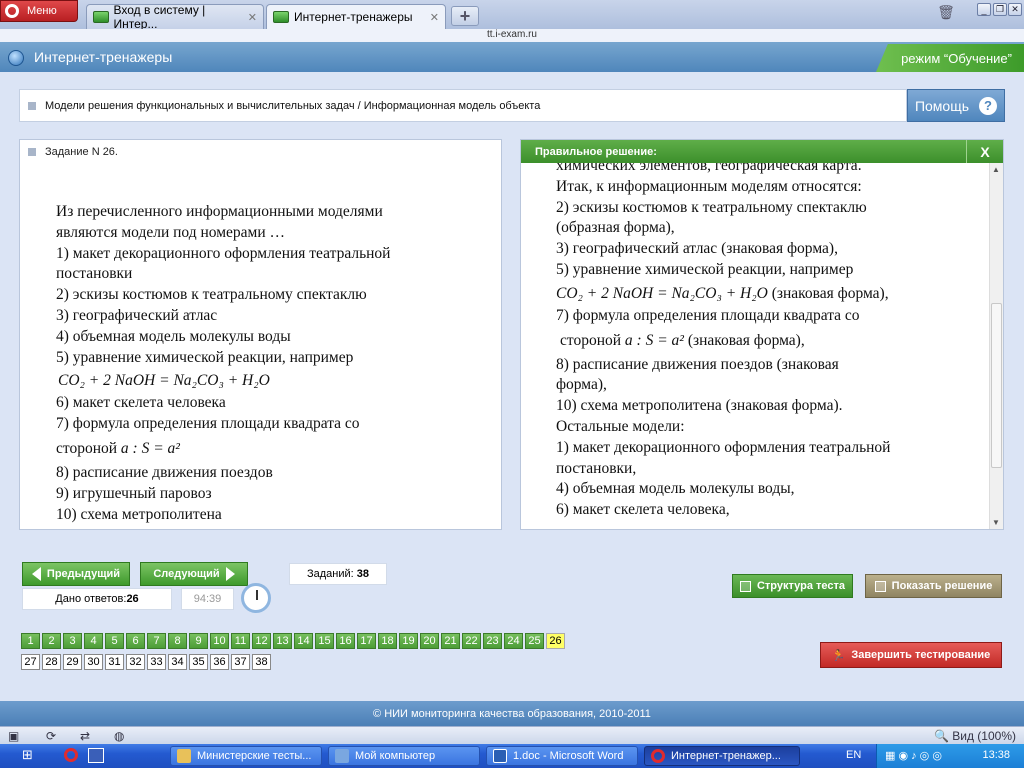 The width and height of the screenshot is (1024, 768). What do you see at coordinates (177, 662) in the screenshot?
I see `page-button: 34` at bounding box center [177, 662].